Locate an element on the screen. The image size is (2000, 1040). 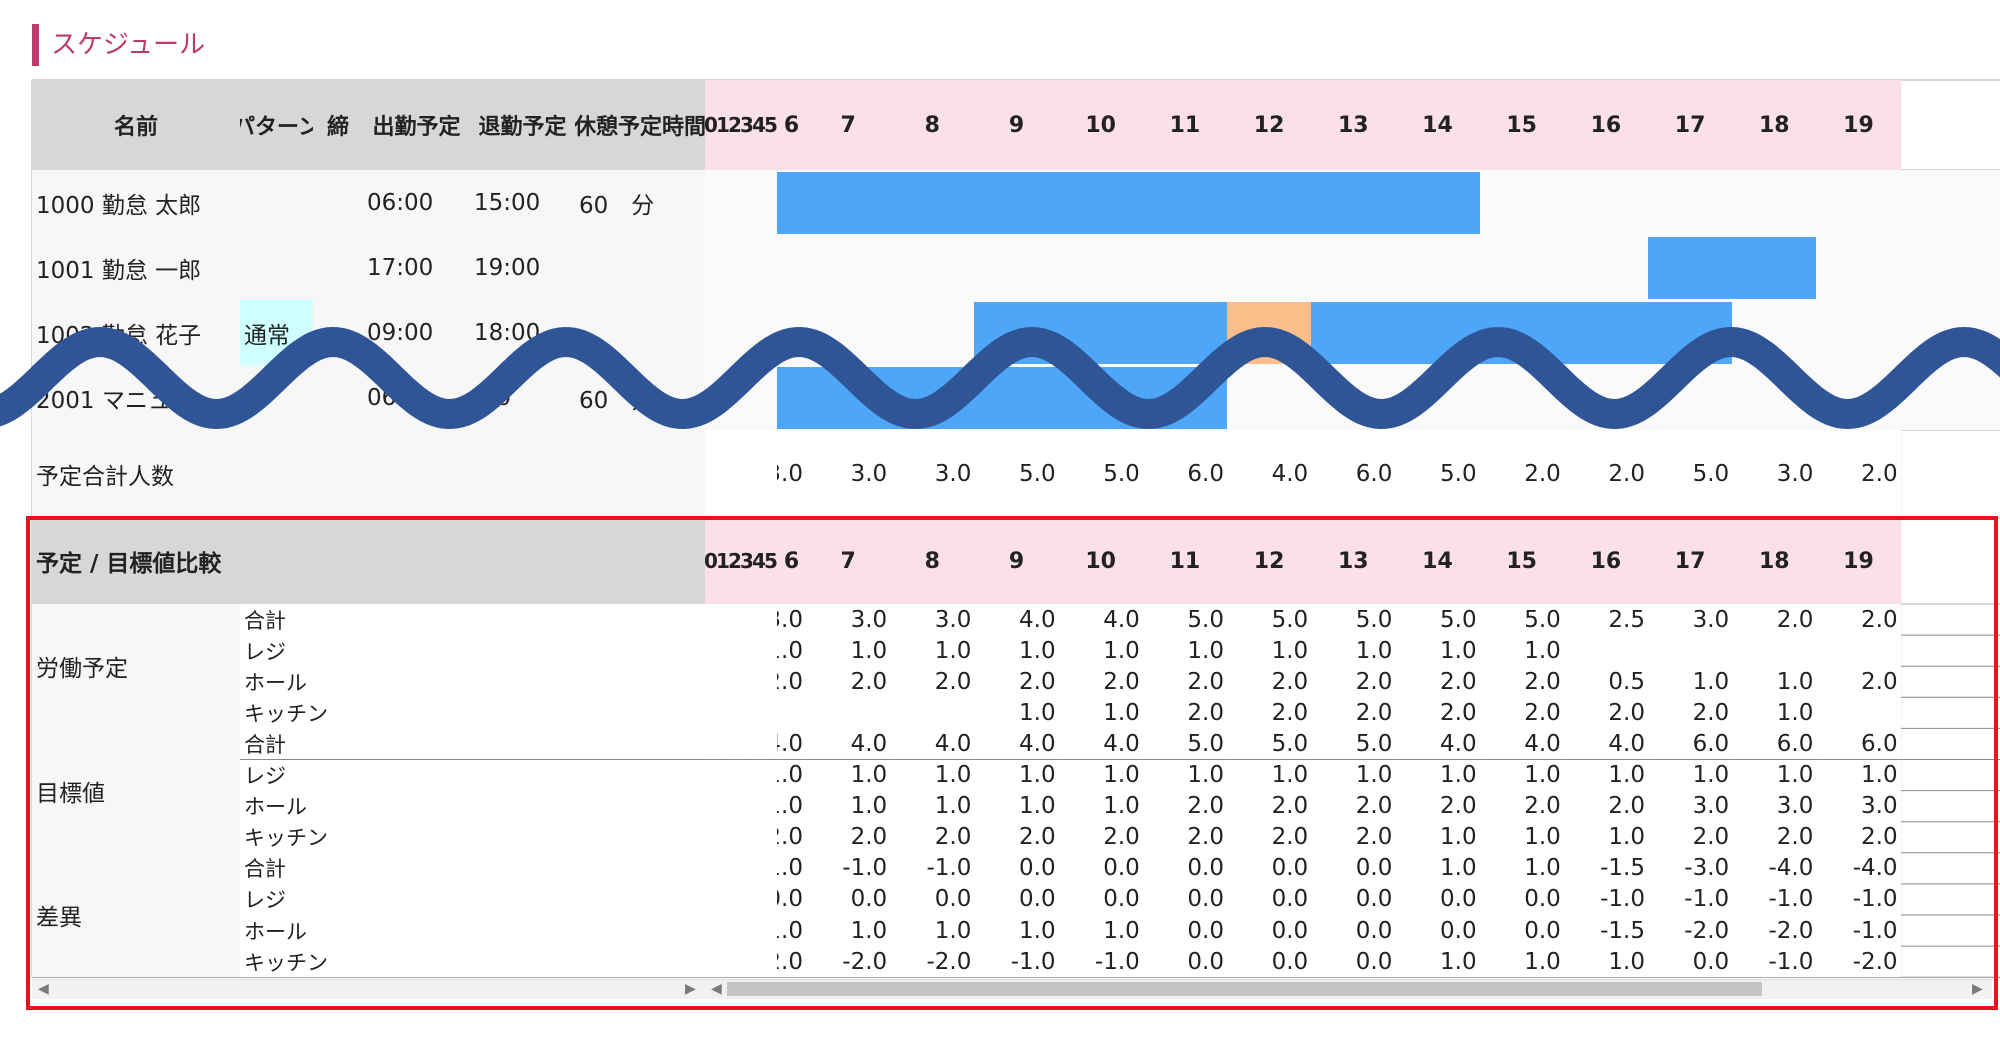
column-header-end: 退勤予定 is located at coordinates (522, 125).